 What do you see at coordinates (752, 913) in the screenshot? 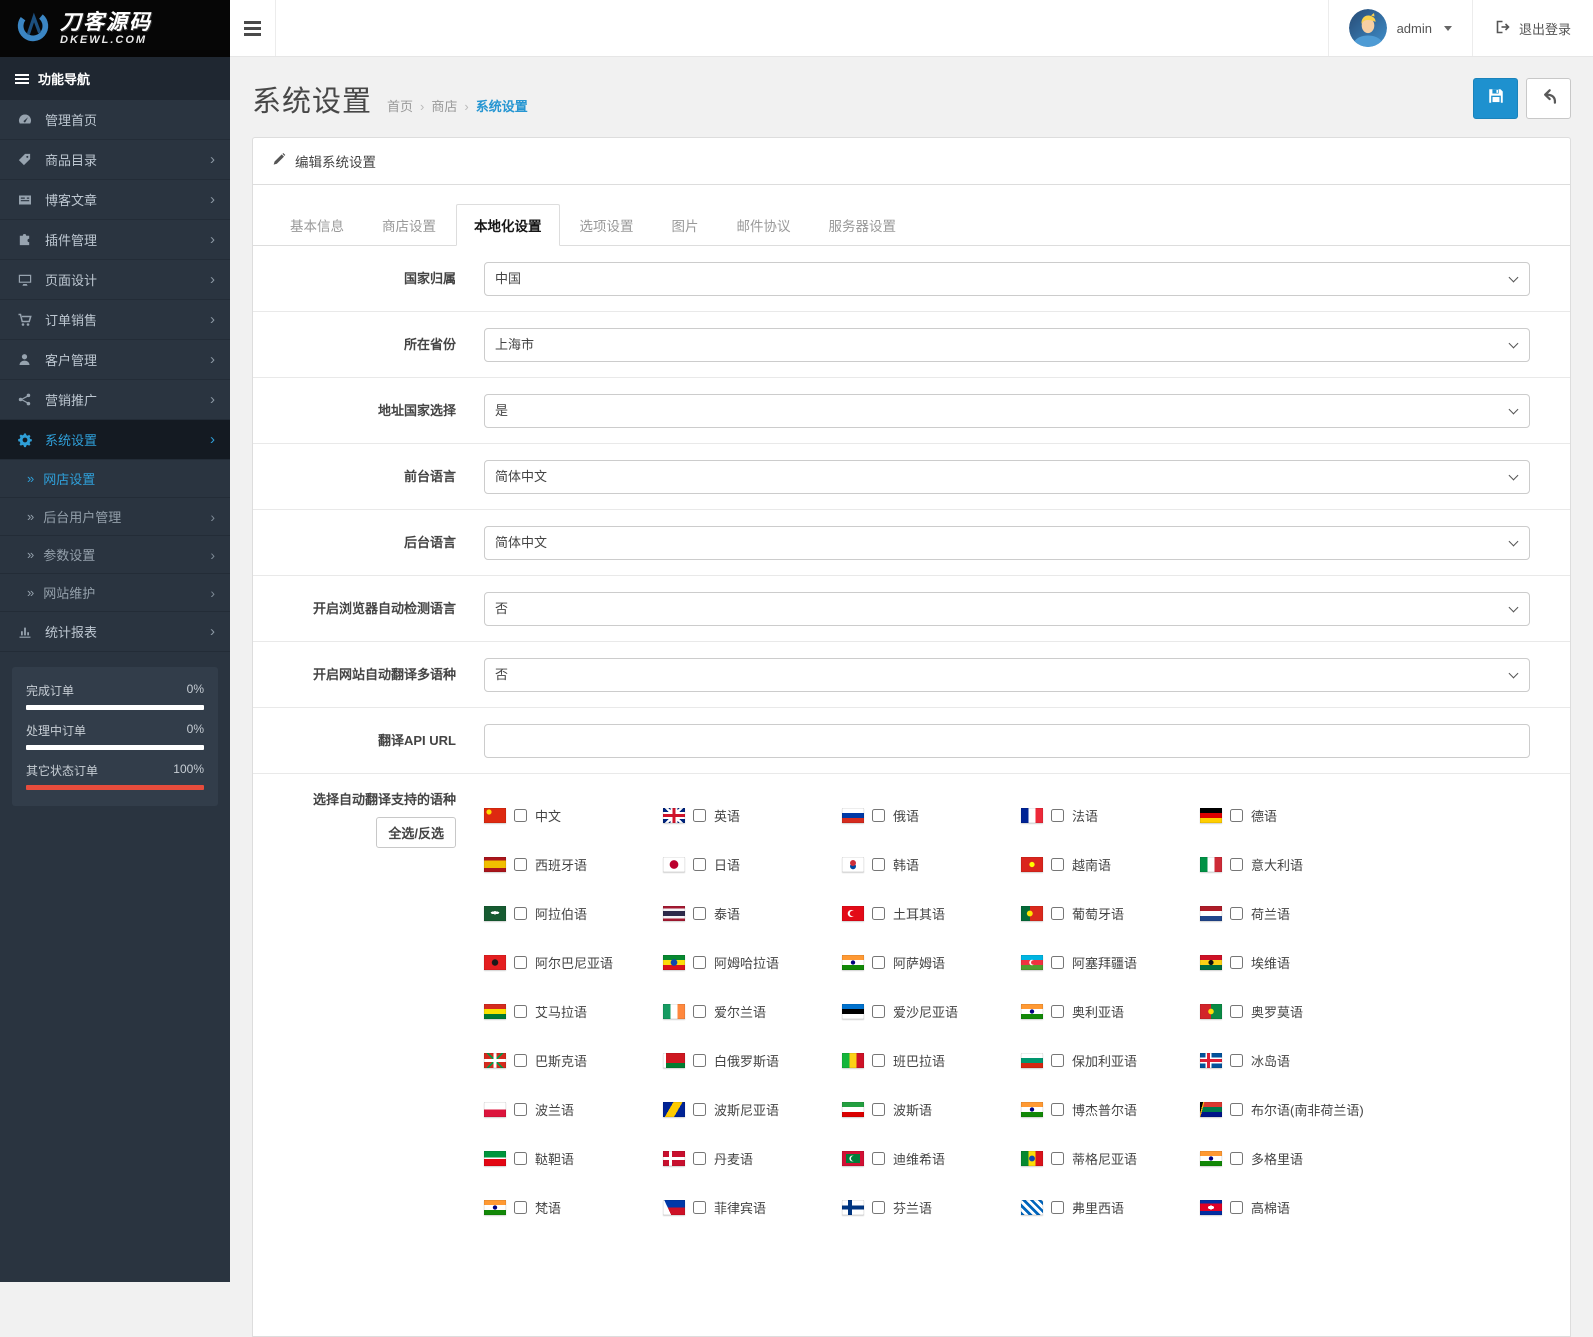
I see `language-option: 泰语` at bounding box center [752, 913].